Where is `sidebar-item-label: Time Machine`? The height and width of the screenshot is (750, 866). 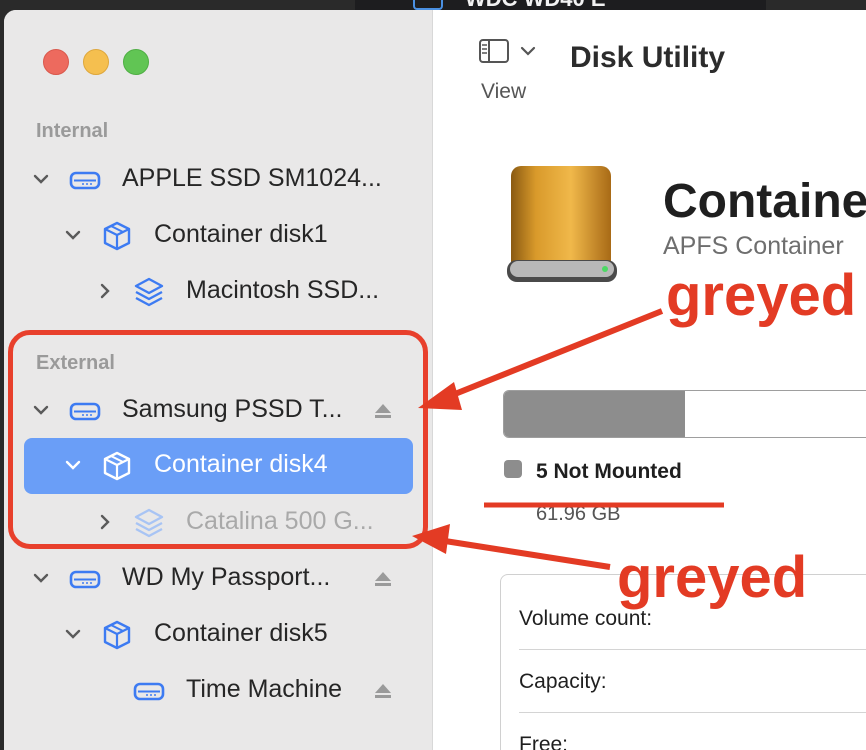
sidebar-item-label: Time Machine is located at coordinates (264, 689).